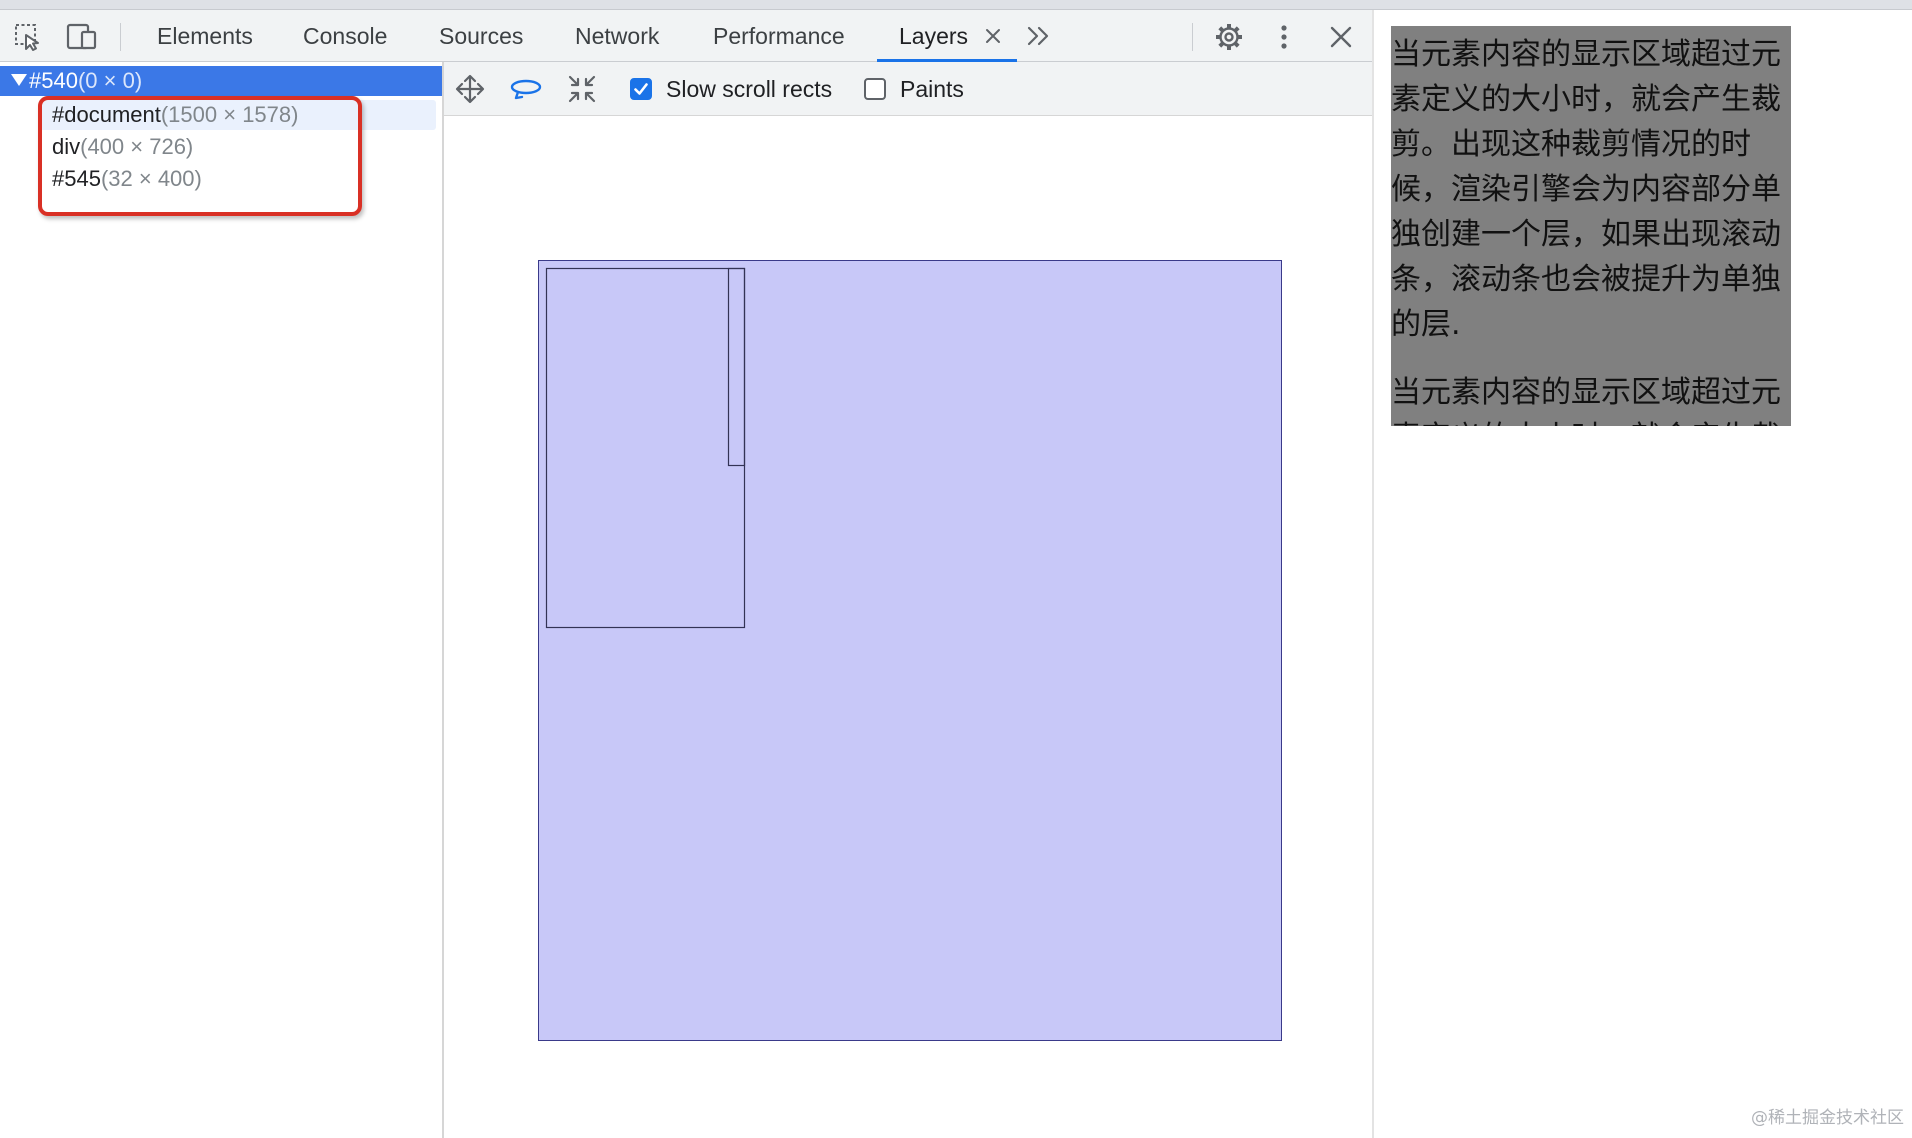 The width and height of the screenshot is (1912, 1138). Describe the element at coordinates (481, 36) in the screenshot. I see `tab-sources: Sources` at that location.